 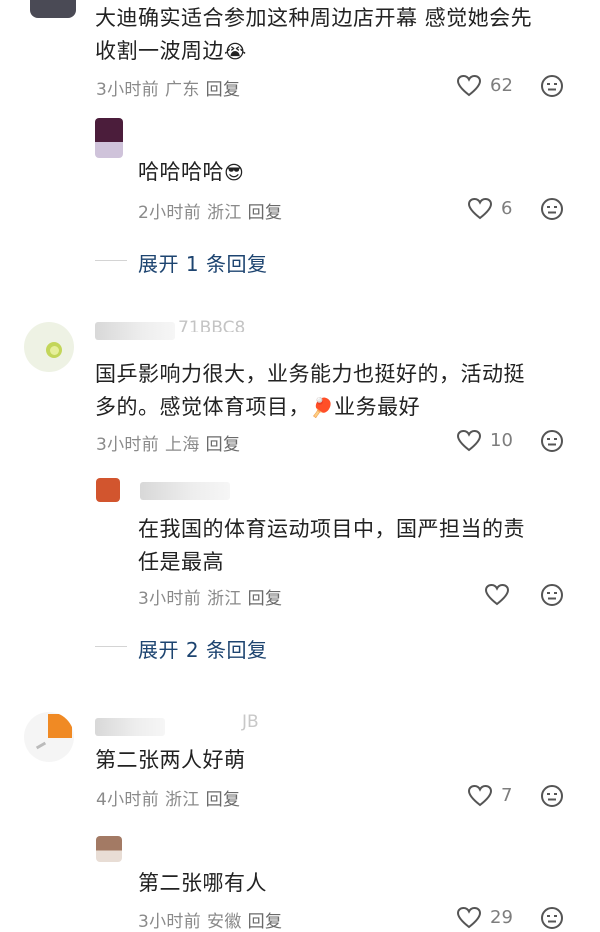 I want to click on comment-meta: 4小时前 浙江 回复, so click(x=171, y=797).